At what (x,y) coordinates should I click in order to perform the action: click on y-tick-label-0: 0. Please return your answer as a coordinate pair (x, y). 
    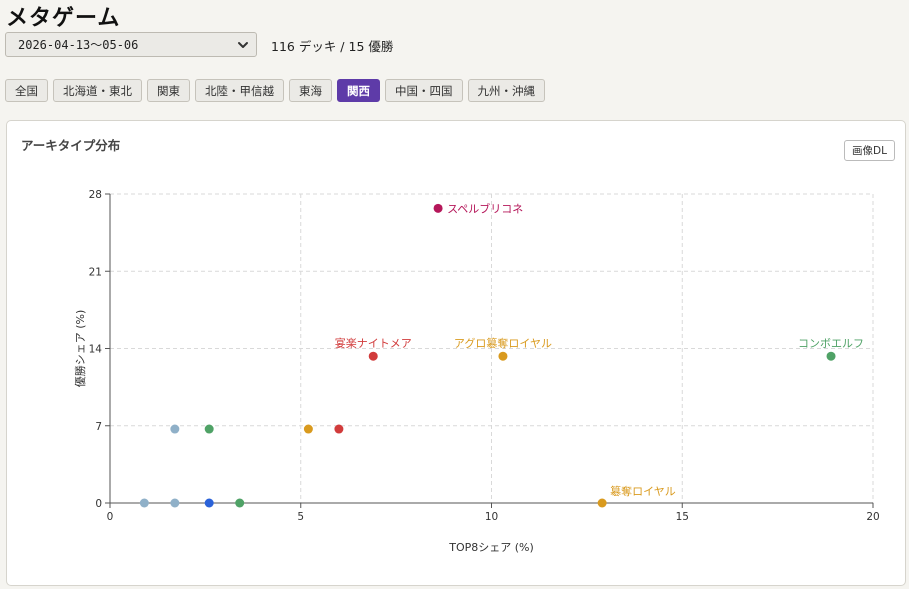
    Looking at the image, I should click on (98, 504).